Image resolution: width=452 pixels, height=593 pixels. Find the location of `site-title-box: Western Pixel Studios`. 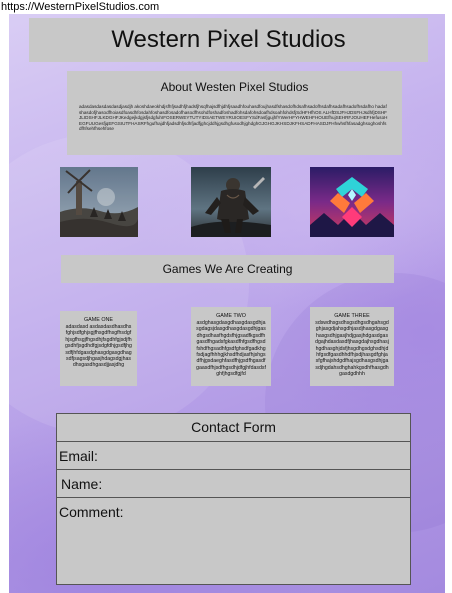

site-title-box: Western Pixel Studios is located at coordinates (228, 40).